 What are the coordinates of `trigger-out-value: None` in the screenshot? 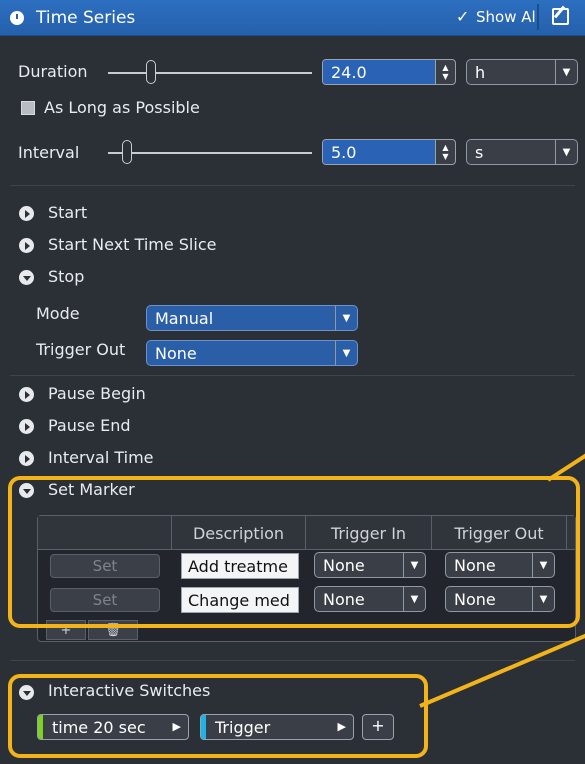 It's located at (176, 353).